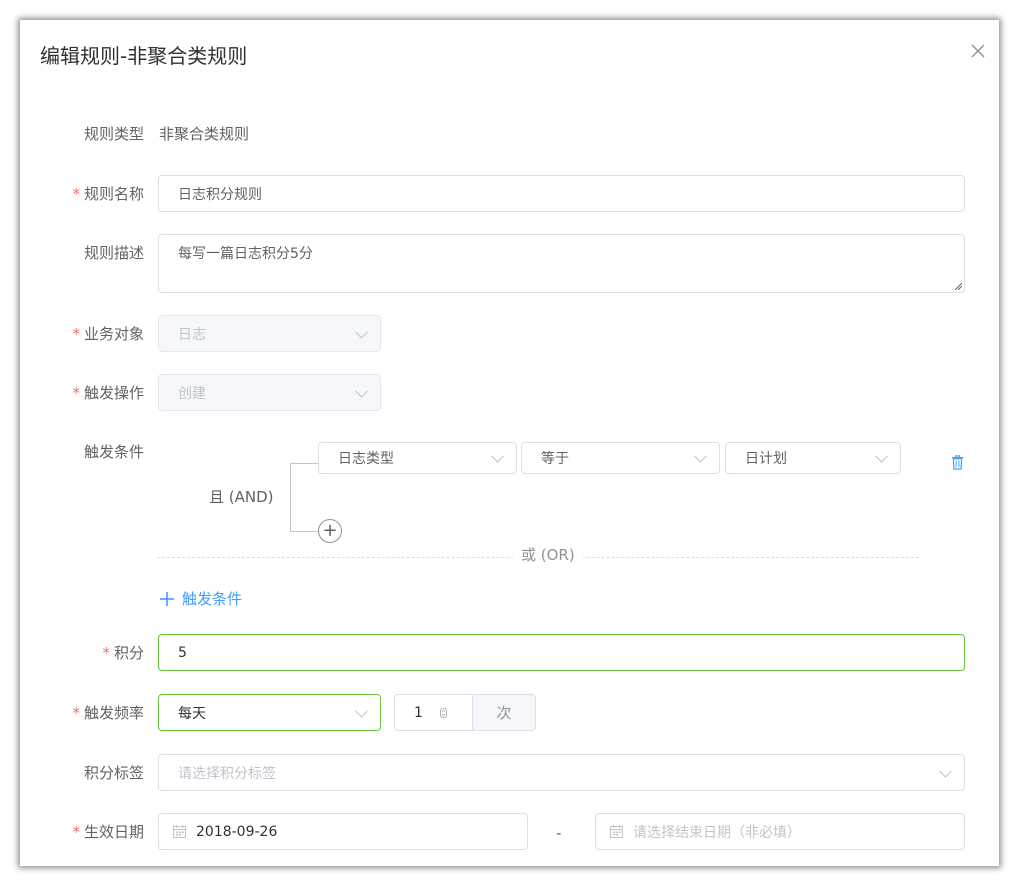  What do you see at coordinates (201, 598) in the screenshot?
I see `add-trigger-condition-link: 触发条件` at bounding box center [201, 598].